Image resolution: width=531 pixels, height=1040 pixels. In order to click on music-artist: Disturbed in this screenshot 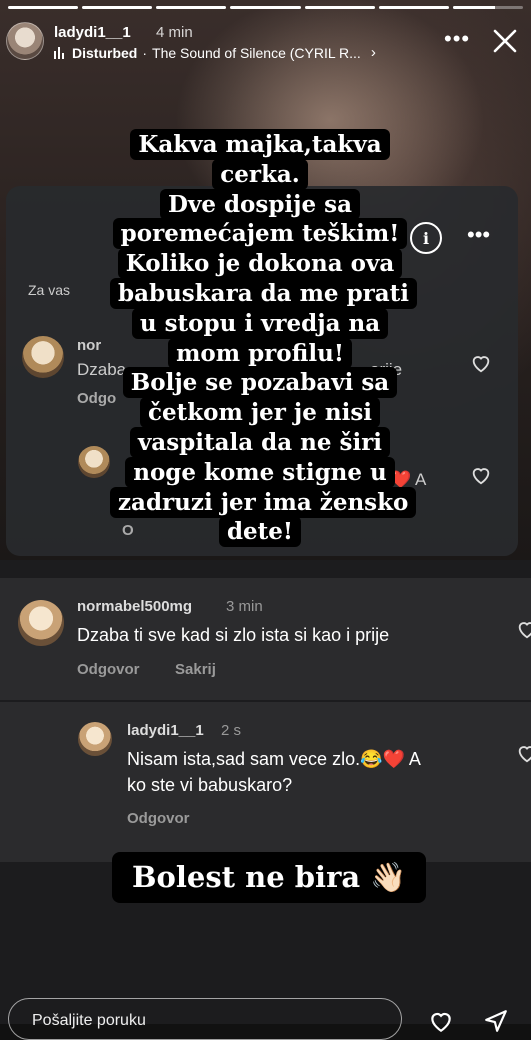, I will do `click(105, 52)`.